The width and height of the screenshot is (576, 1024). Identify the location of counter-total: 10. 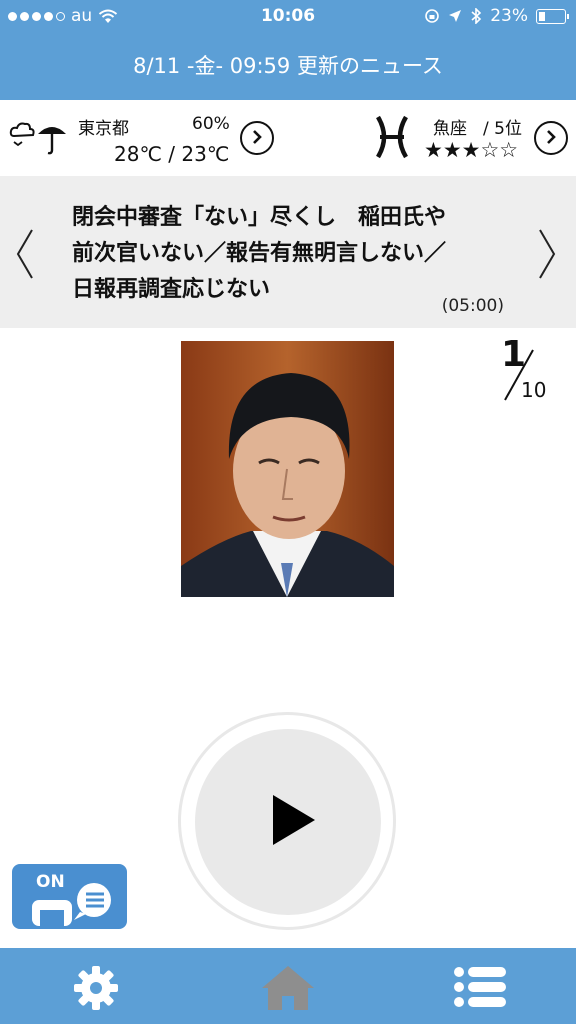
(534, 390).